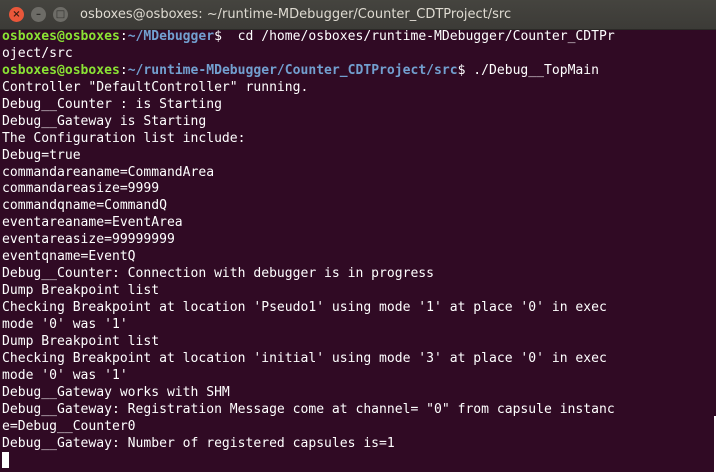 The width and height of the screenshot is (716, 472). Describe the element at coordinates (116, 392) in the screenshot. I see `output-line: Debug__Gateway works with SHM` at that location.